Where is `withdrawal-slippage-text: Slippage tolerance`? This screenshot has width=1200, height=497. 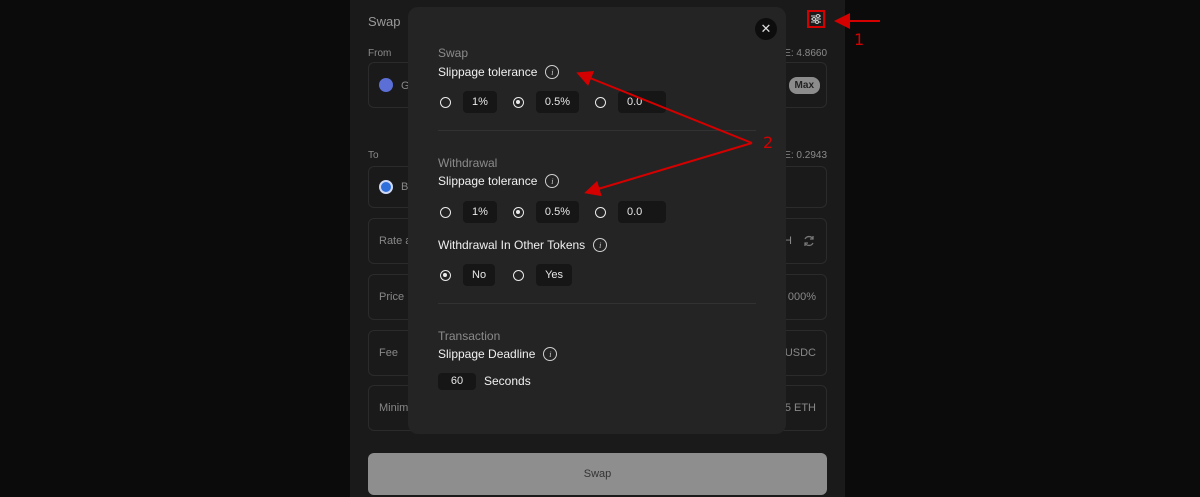
withdrawal-slippage-text: Slippage tolerance is located at coordinates (488, 181).